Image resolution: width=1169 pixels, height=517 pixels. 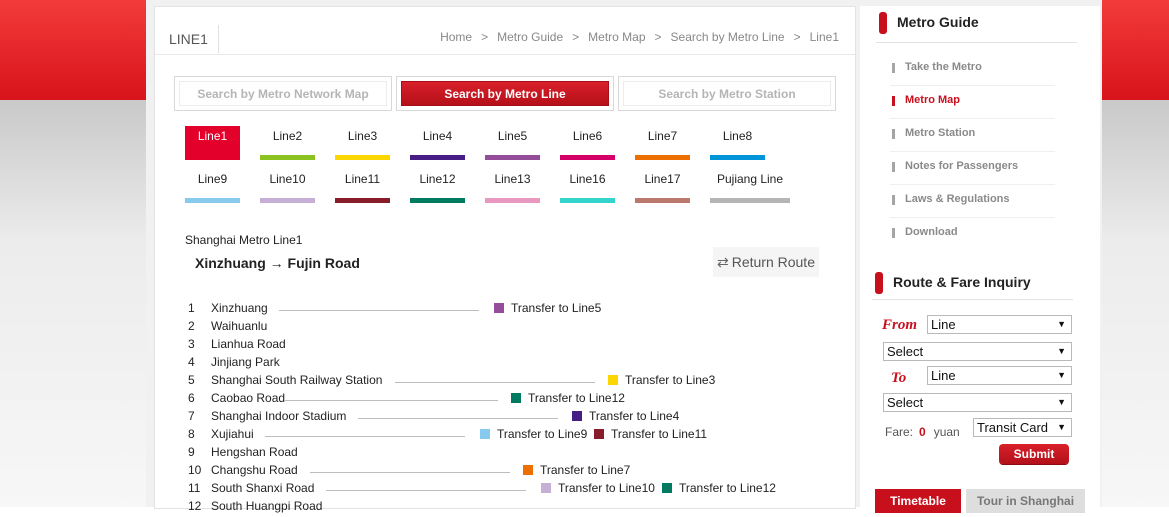 I want to click on submit-button: Submit, so click(x=1034, y=454).